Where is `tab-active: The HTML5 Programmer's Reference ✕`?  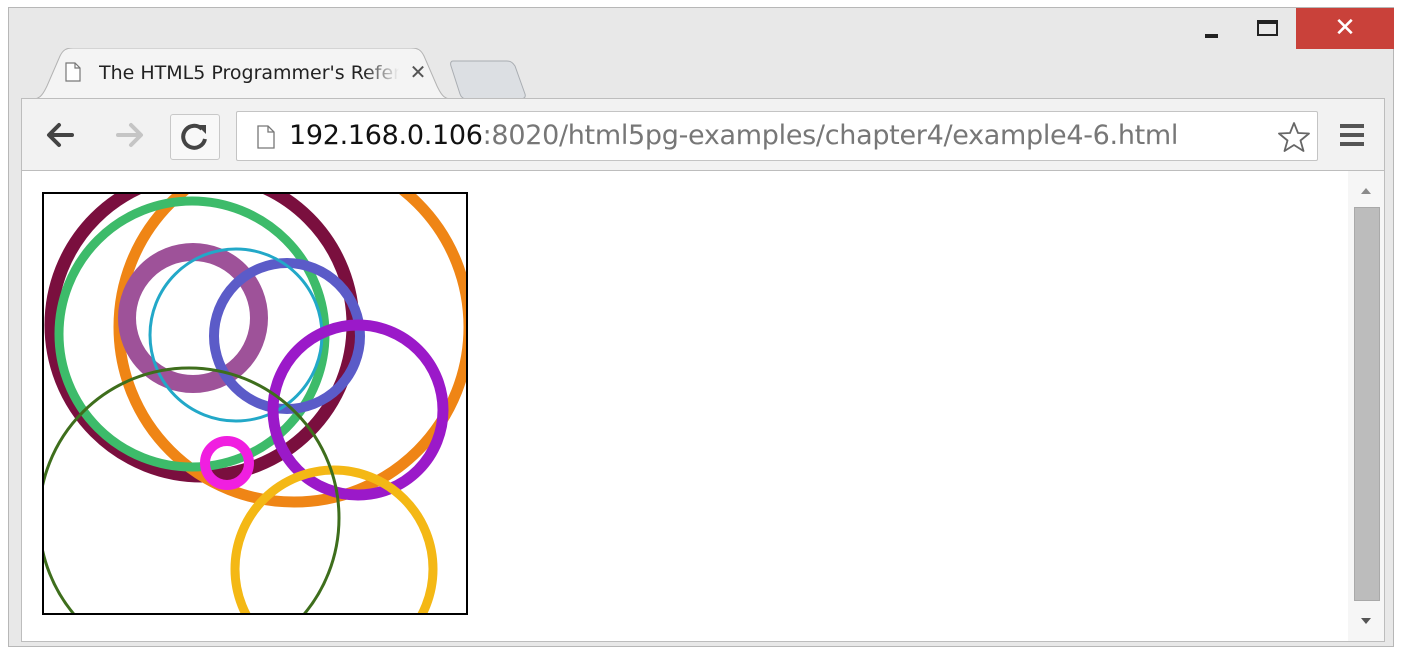 tab-active: The HTML5 Programmer's Reference ✕ is located at coordinates (242, 74).